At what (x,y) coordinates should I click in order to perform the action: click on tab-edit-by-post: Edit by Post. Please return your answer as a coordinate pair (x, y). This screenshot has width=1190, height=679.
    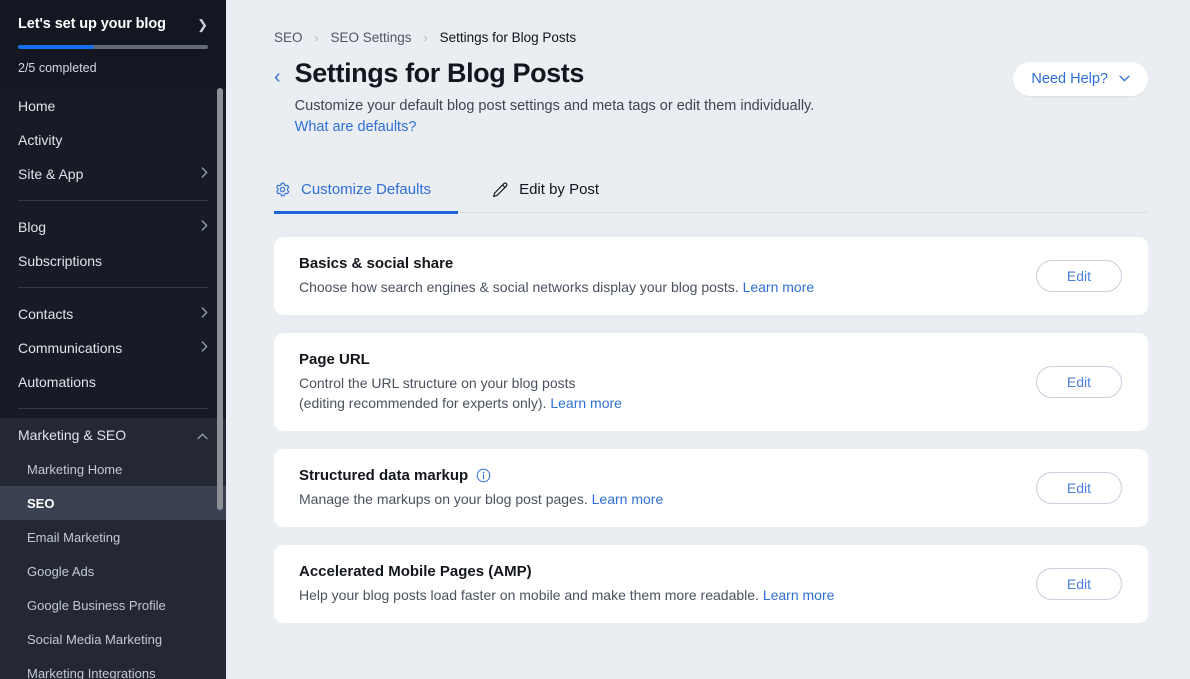
    Looking at the image, I should click on (555, 189).